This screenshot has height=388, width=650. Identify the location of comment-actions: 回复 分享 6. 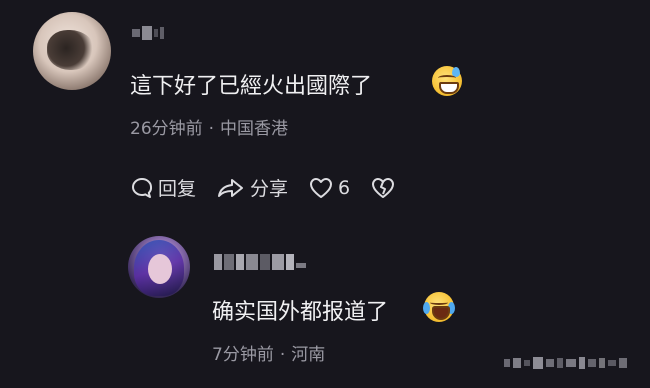
(273, 187).